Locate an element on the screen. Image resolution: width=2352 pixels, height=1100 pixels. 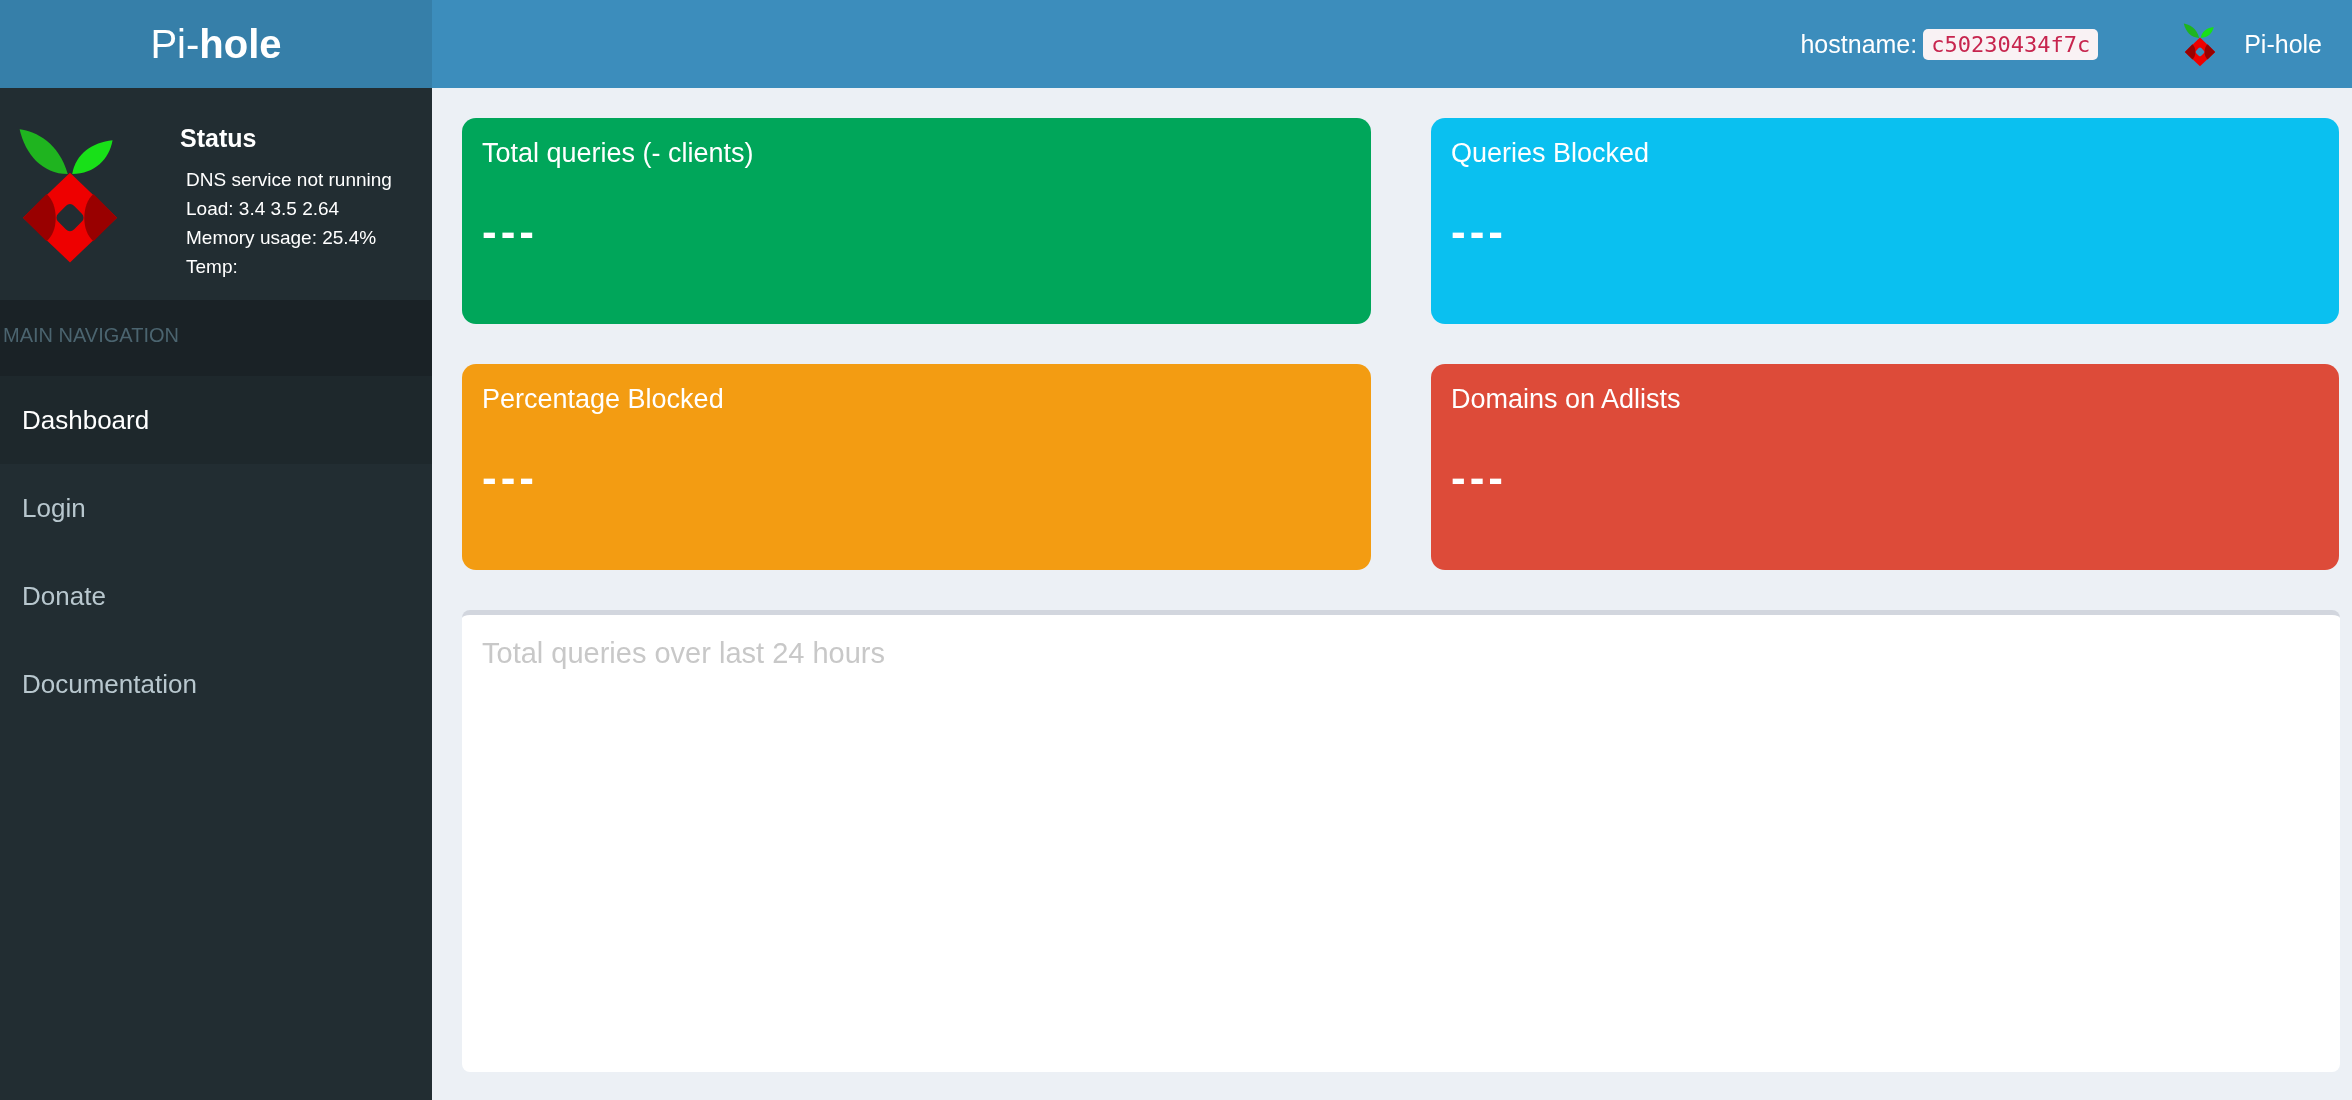
hostname-value: c50230434f7c is located at coordinates (2011, 44).